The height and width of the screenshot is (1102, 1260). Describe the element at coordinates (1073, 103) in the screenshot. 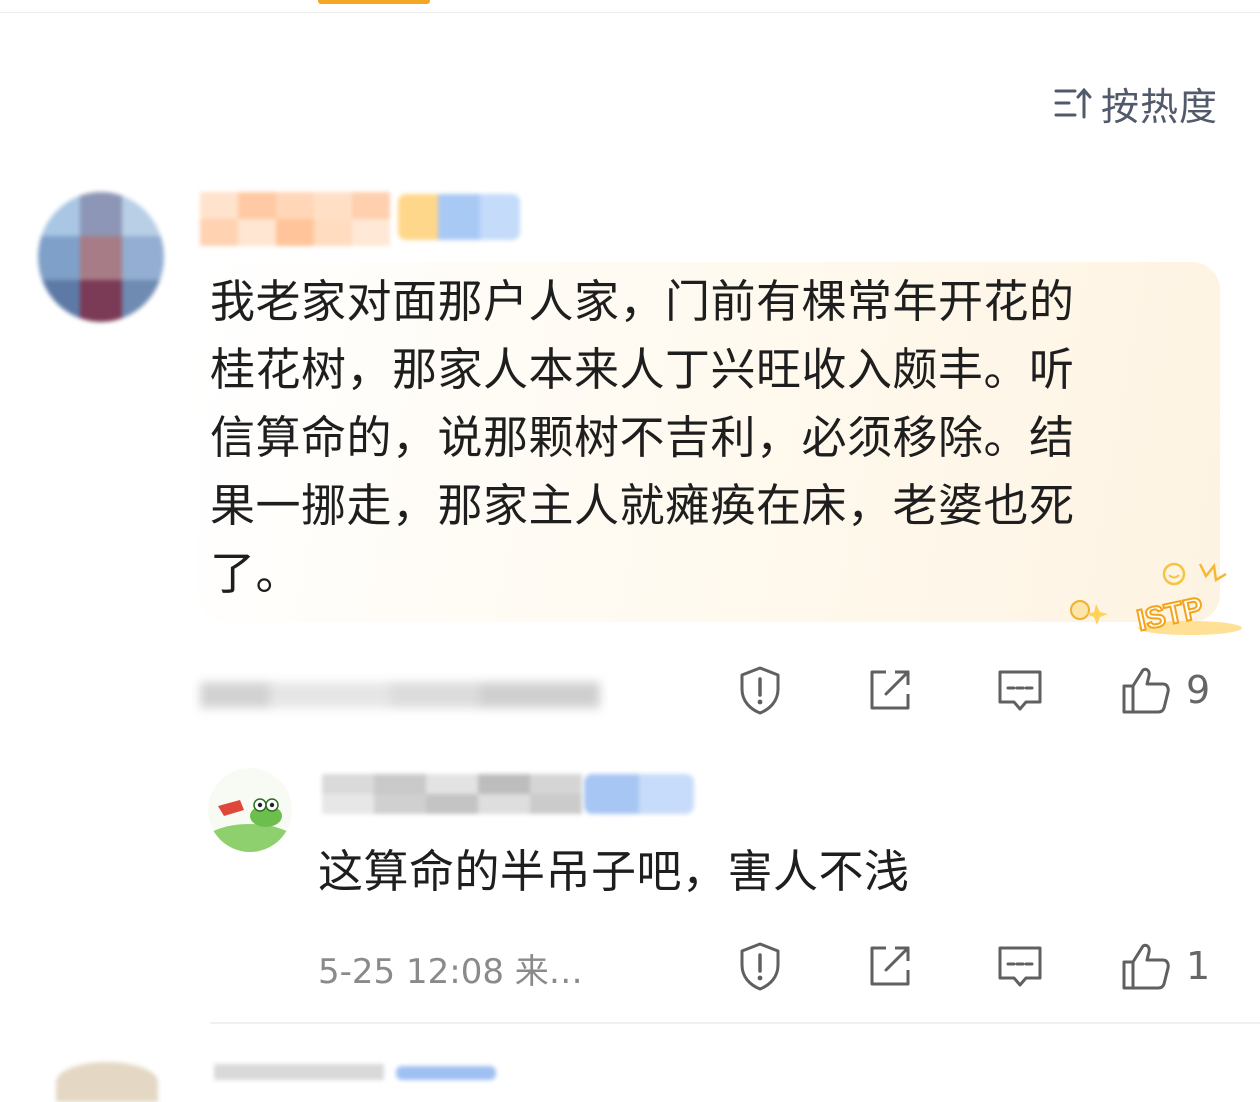

I see `sort-icon` at that location.